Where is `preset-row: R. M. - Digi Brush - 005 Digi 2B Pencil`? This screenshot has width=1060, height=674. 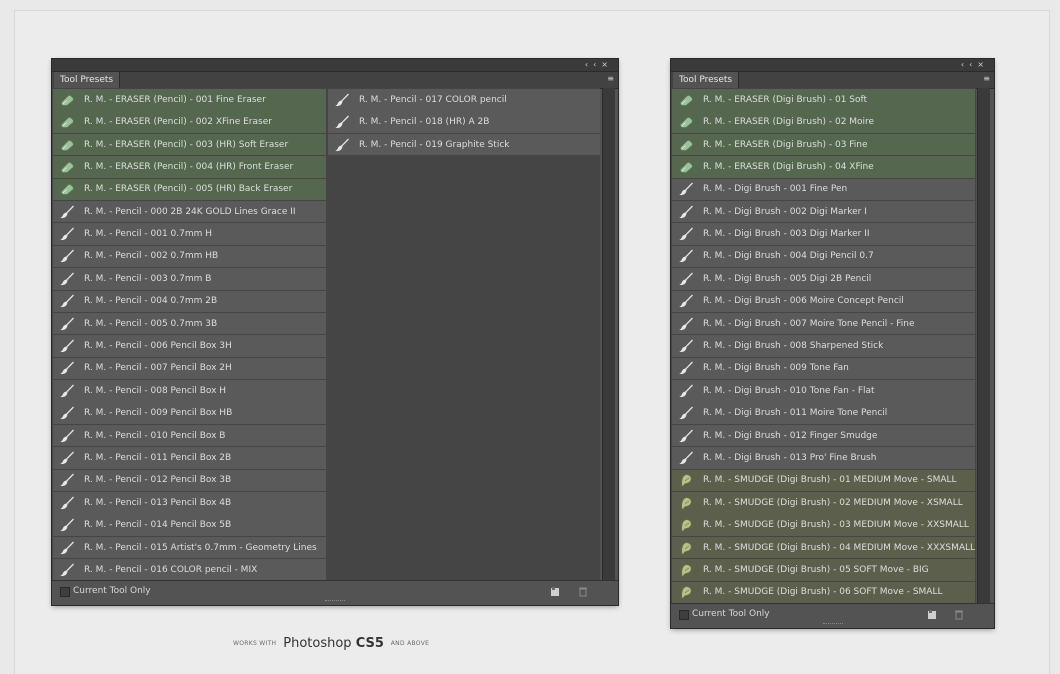
preset-row: R. M. - Digi Brush - 005 Digi 2B Pencil is located at coordinates (823, 279).